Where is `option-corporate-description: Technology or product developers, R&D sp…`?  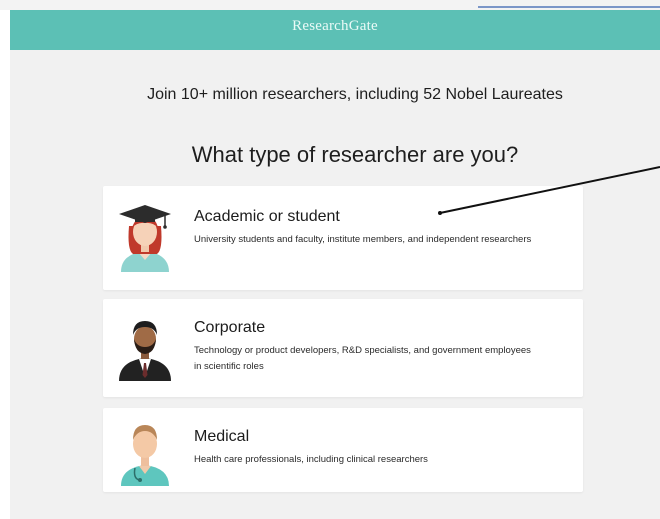
option-corporate-description: Technology or product developers, R&D sp… is located at coordinates (362, 358).